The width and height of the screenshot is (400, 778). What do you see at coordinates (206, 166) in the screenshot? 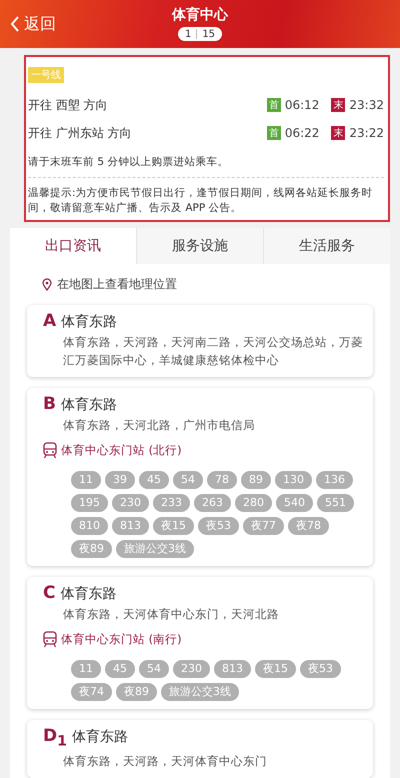
I see `notice-text: 请于末班车前 5 分钟以上购票进站乘车。` at bounding box center [206, 166].